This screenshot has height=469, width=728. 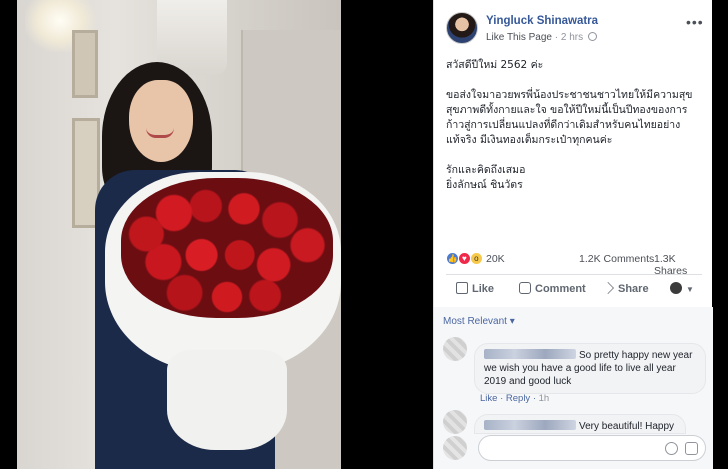 What do you see at coordinates (85, 64) in the screenshot?
I see `picture-frame` at bounding box center [85, 64].